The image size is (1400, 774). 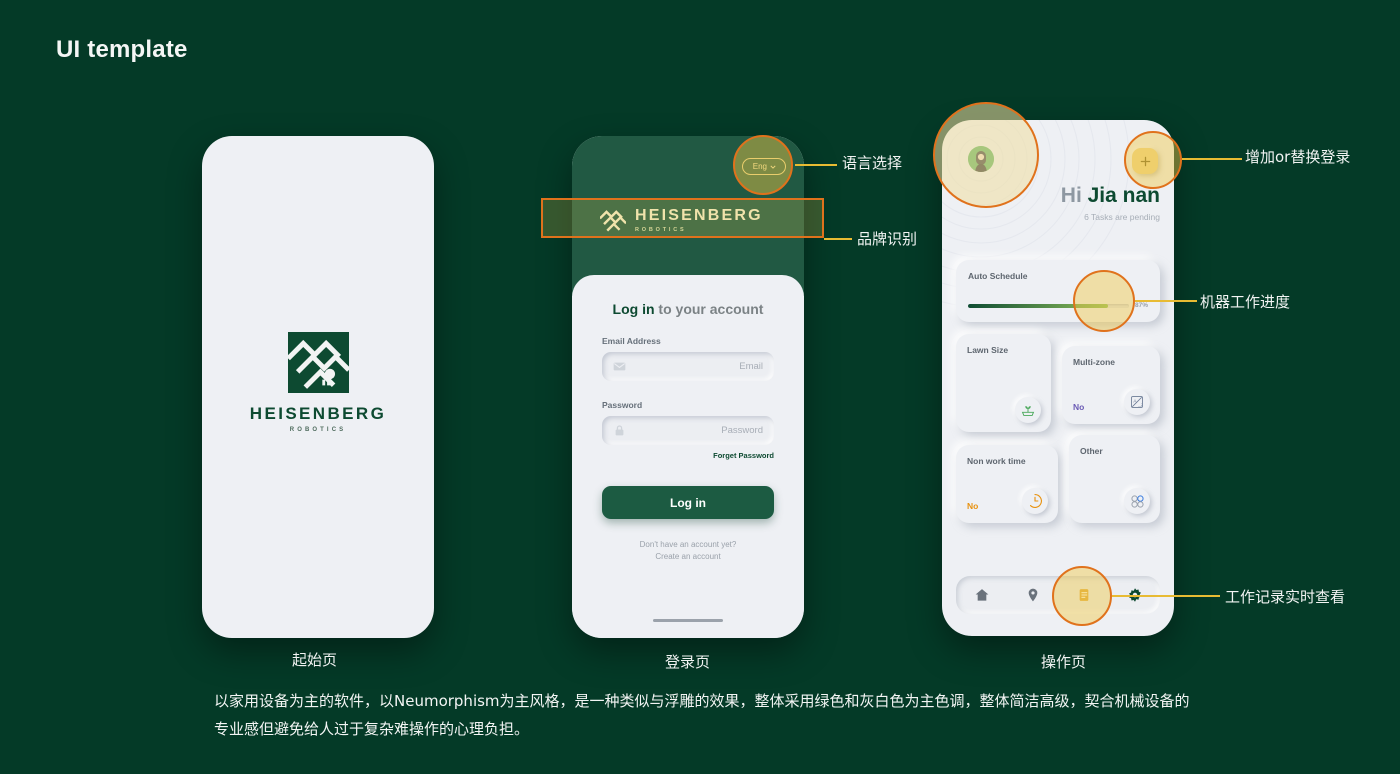 I want to click on zone-map-icon-wrap: A, so click(x=1137, y=402).